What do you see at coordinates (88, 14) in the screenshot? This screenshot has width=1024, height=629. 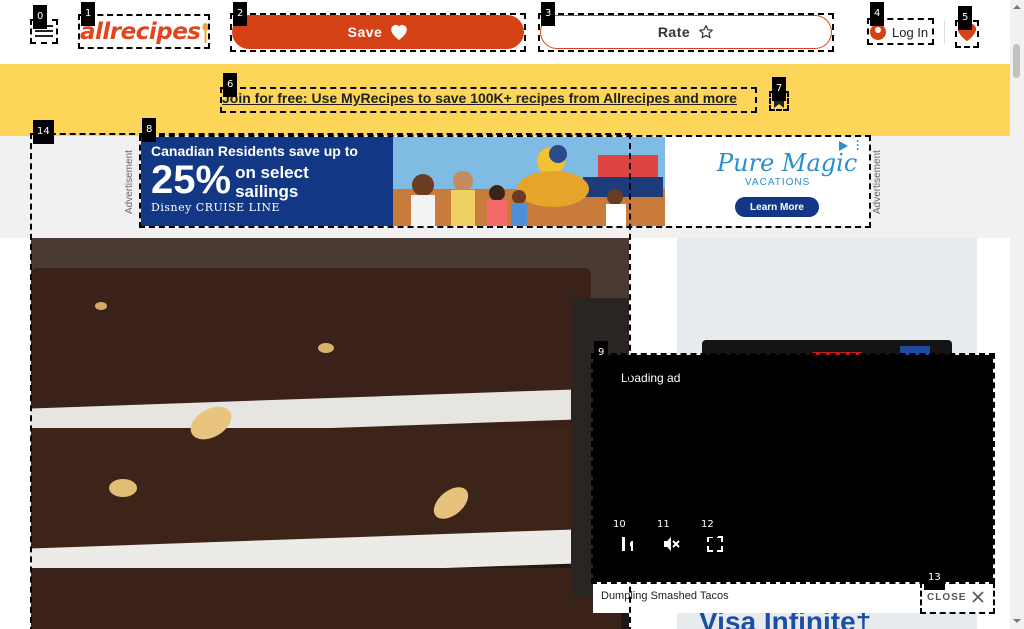 I see `som-tag: 1` at bounding box center [88, 14].